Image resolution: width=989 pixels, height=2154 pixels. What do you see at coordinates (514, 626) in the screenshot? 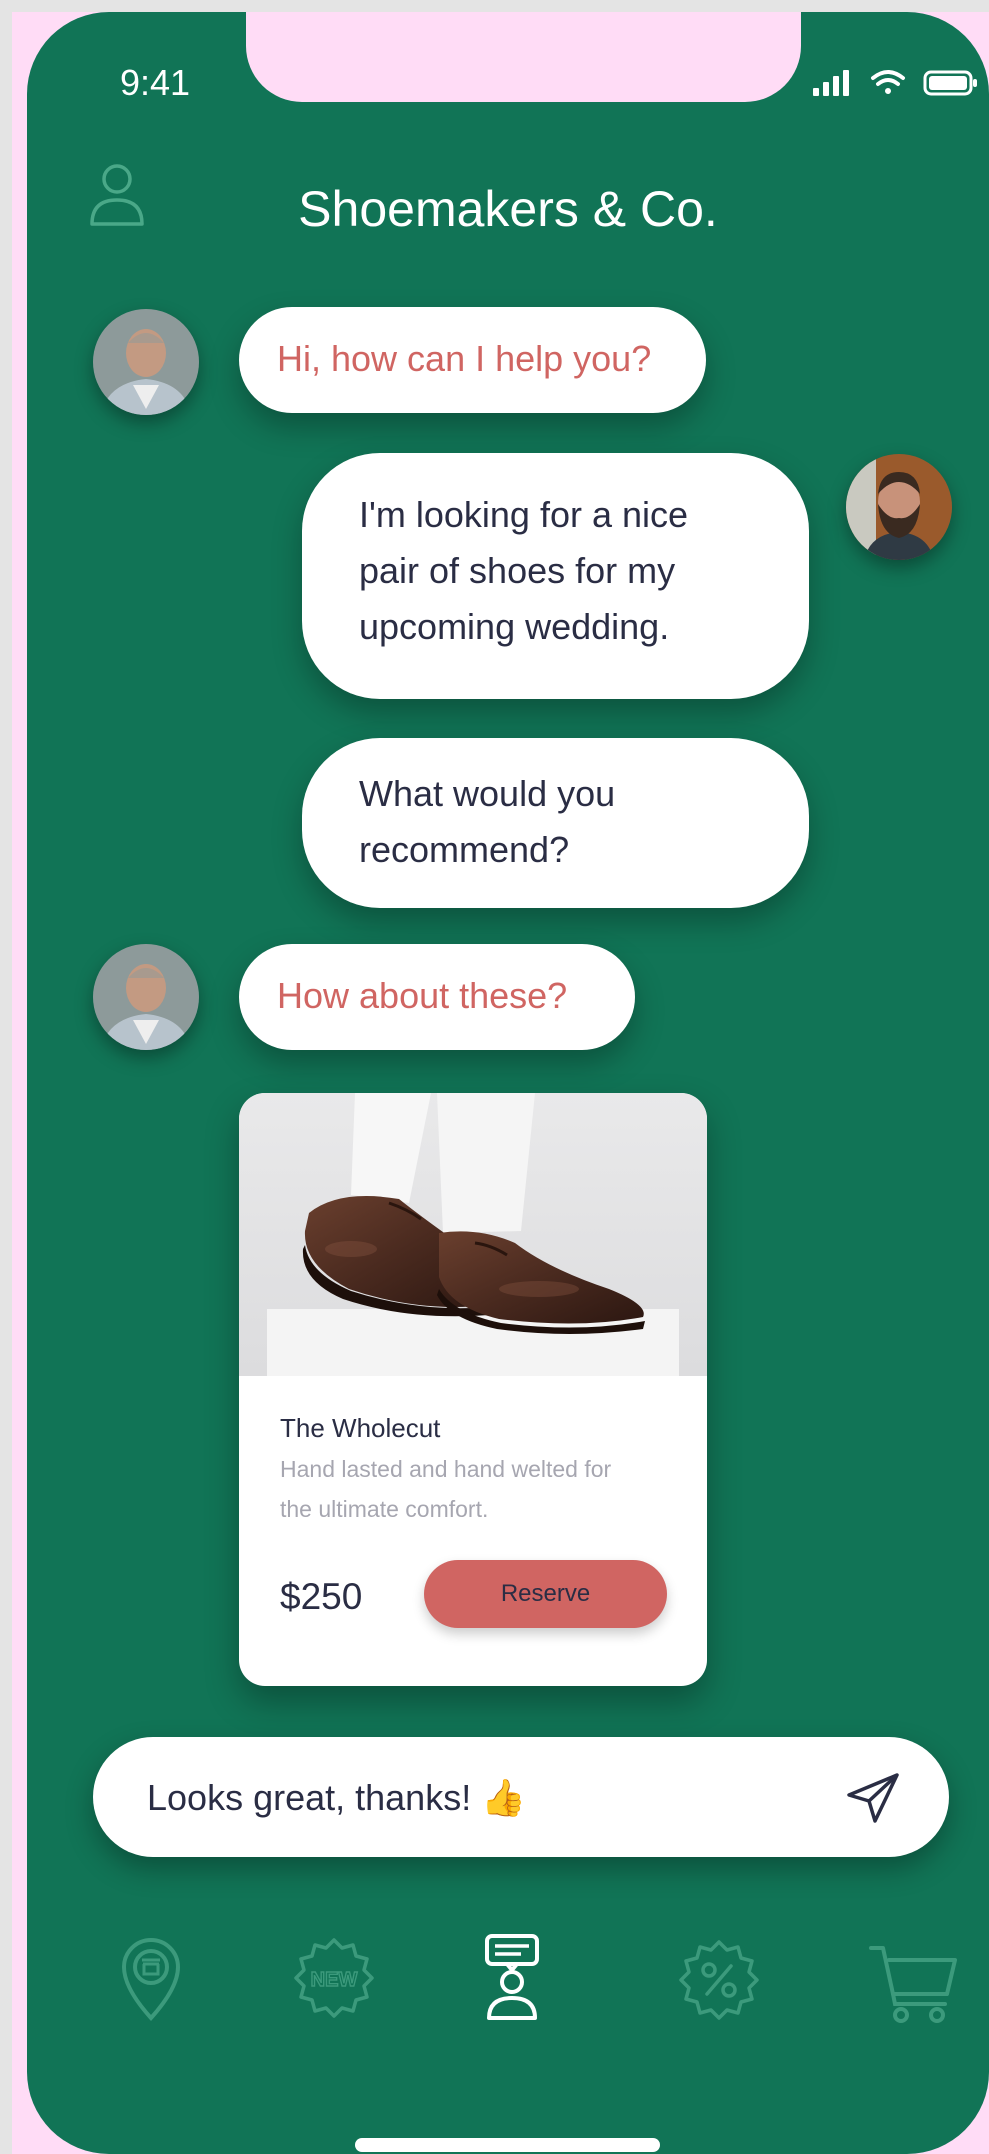
I see `message-line: upcoming wedding.` at bounding box center [514, 626].